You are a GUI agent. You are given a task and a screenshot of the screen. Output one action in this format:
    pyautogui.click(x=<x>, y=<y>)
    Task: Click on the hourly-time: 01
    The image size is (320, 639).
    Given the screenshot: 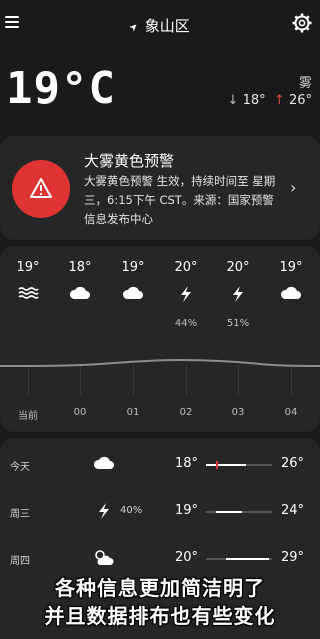 What is the action you would take?
    pyautogui.click(x=133, y=412)
    